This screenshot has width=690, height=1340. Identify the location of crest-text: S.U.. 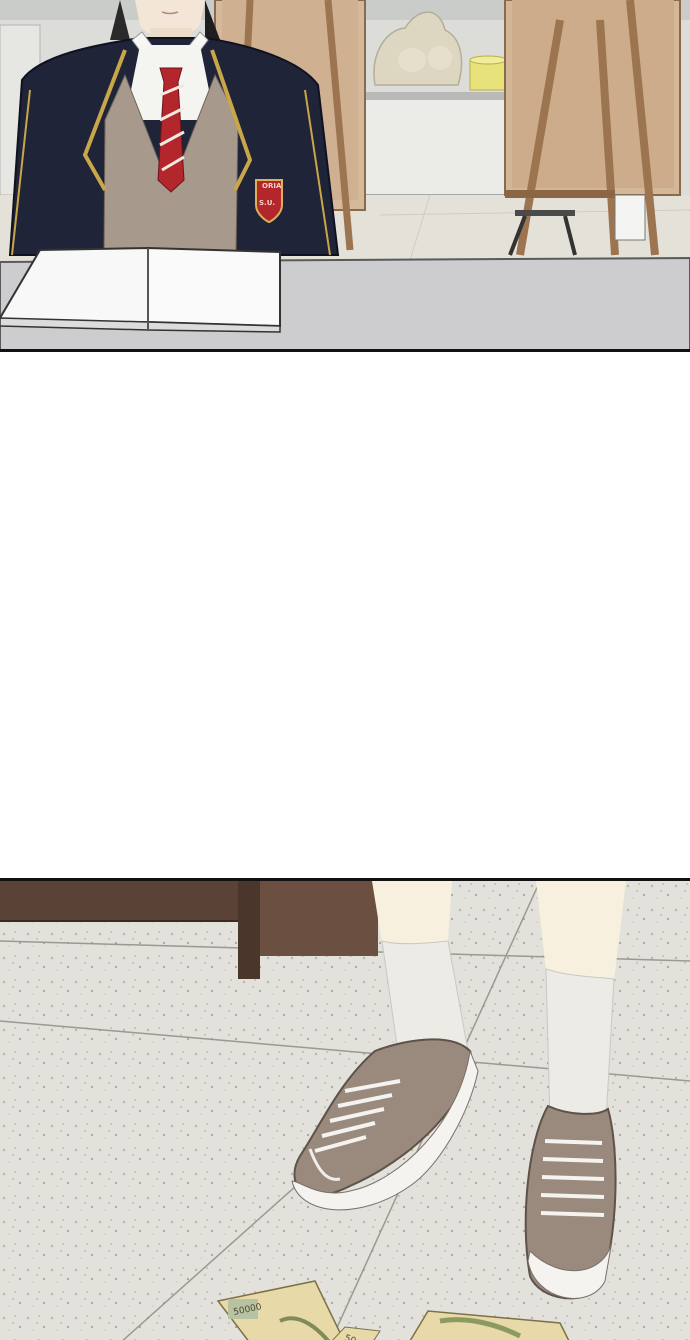
(267, 203).